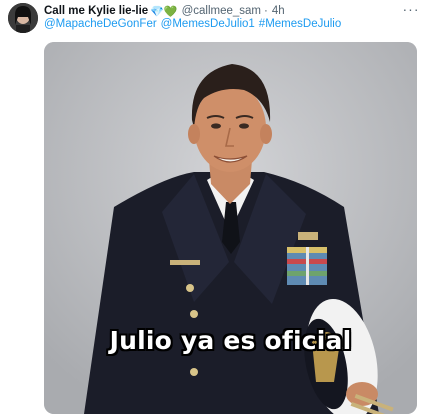 This screenshot has height=414, width=440. I want to click on avatar, so click(23, 18).